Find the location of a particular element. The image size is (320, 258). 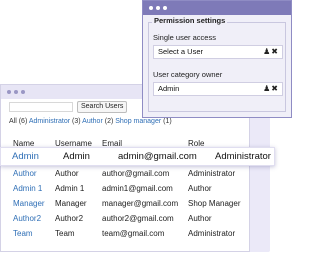

user-email: manager@gmail.com is located at coordinates (140, 203).